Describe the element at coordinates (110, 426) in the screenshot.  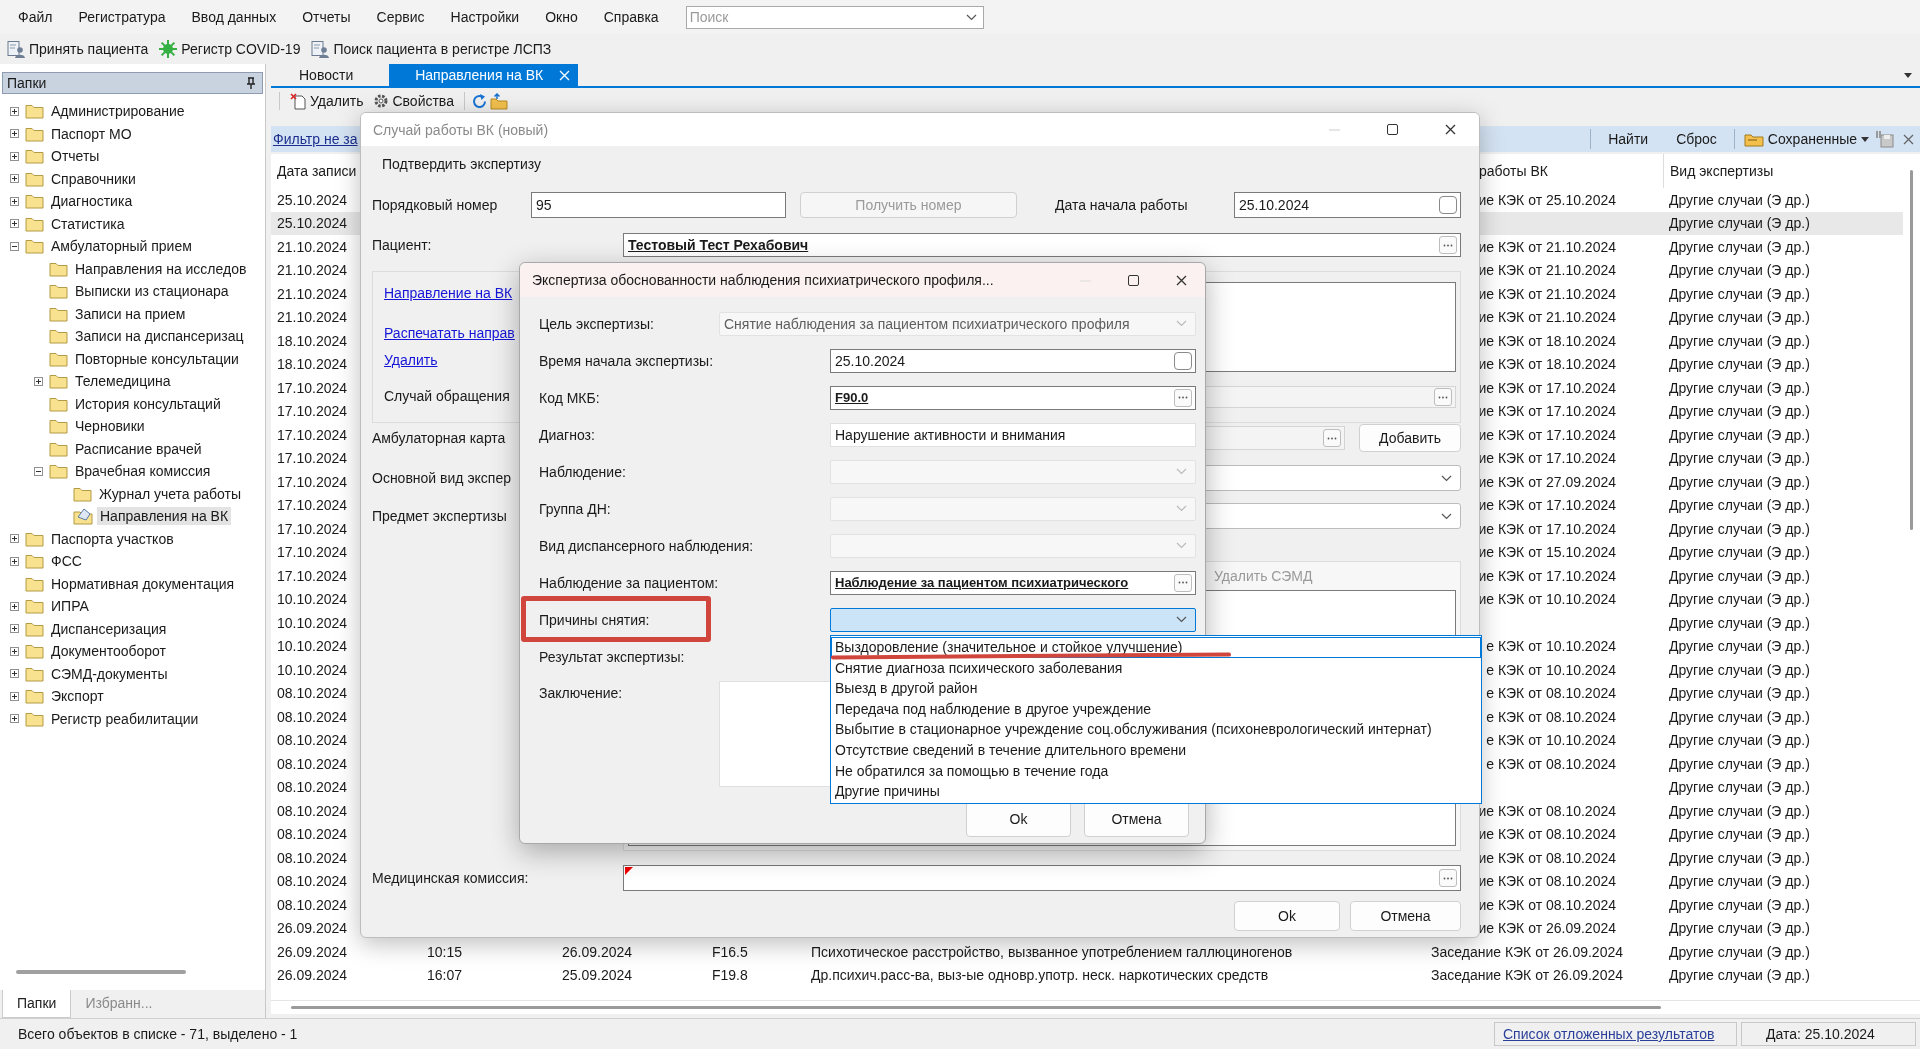
I see `tree-item: Черновики` at that location.